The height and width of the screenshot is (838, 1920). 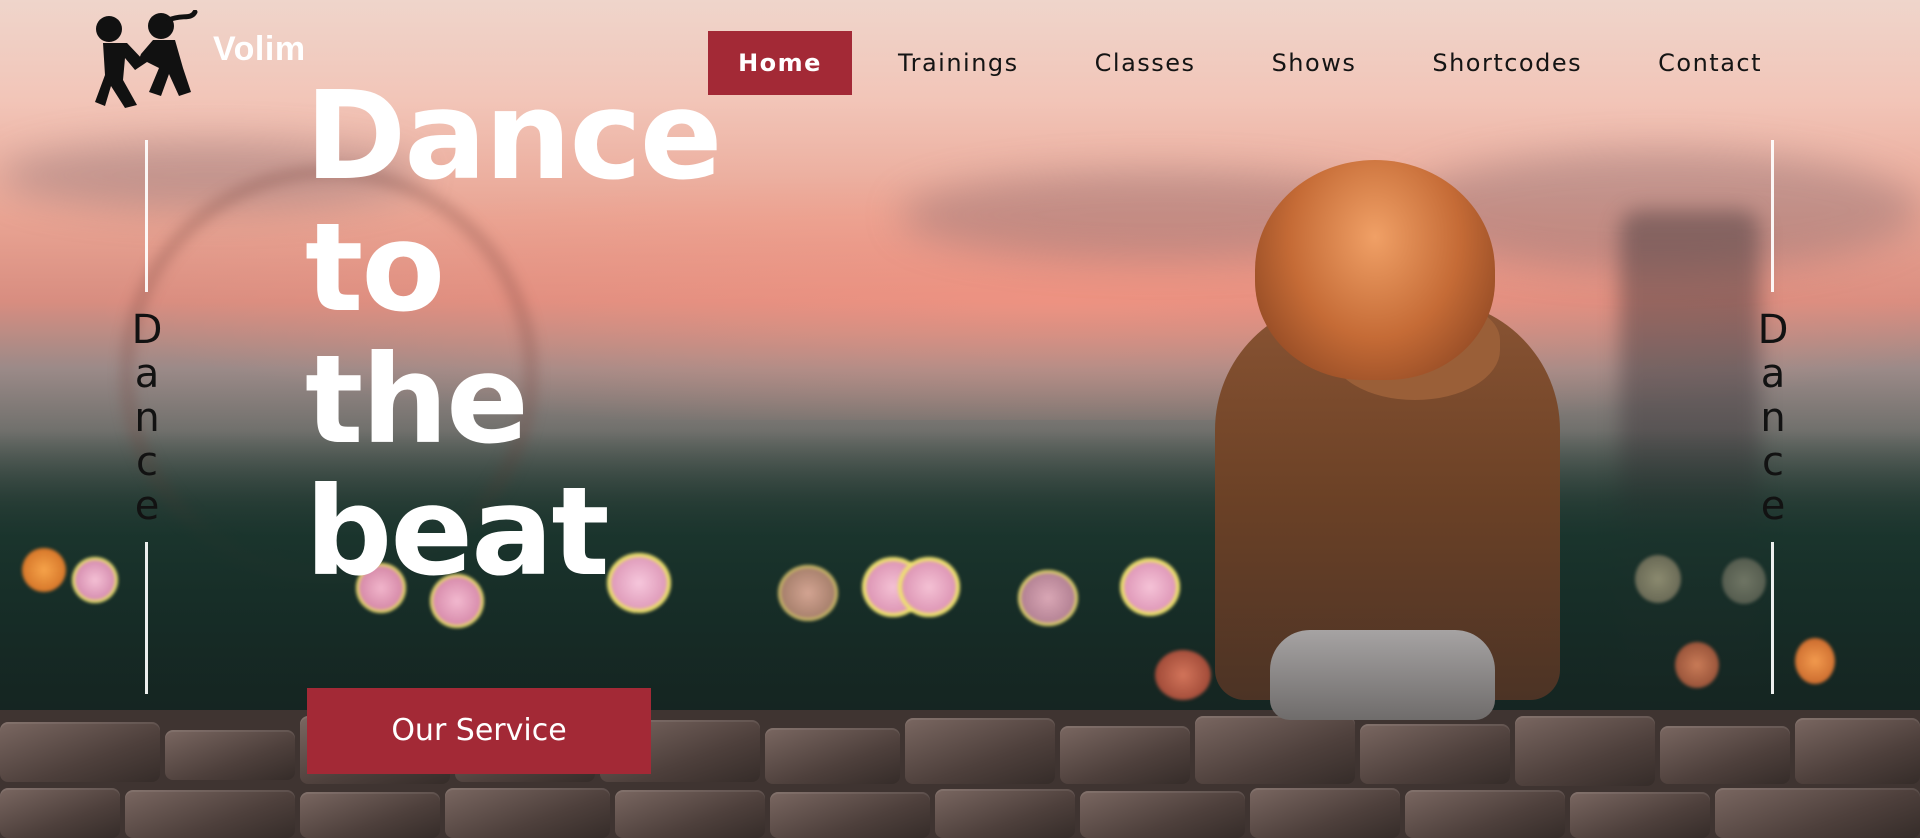 I want to click on left-side-decoration: D a n c e, so click(x=147, y=417).